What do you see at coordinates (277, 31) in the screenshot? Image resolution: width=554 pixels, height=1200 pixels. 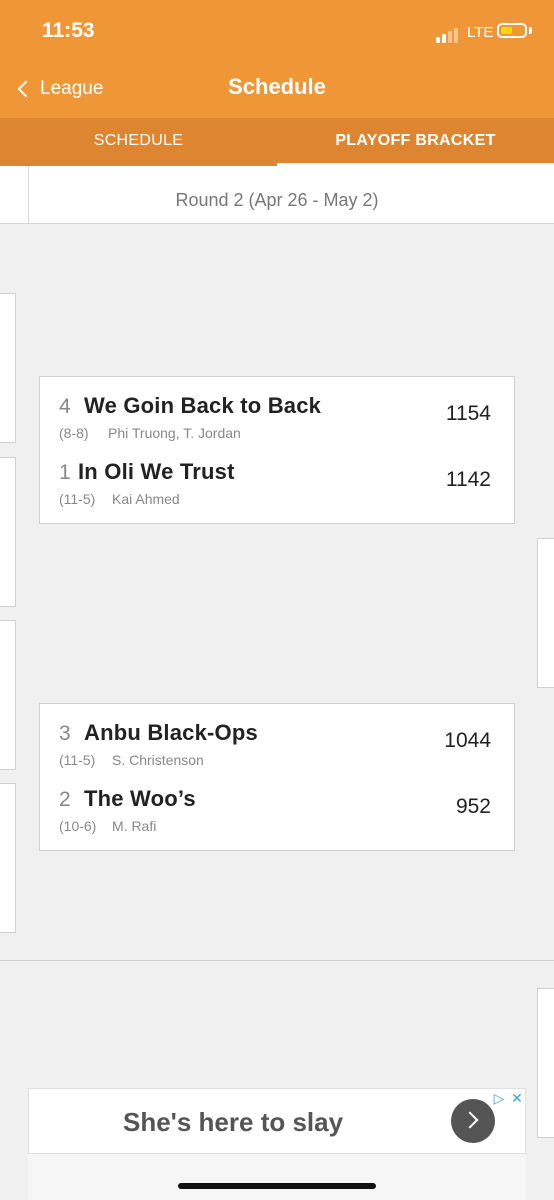 I see `status-bar: 11:53 LTE` at bounding box center [277, 31].